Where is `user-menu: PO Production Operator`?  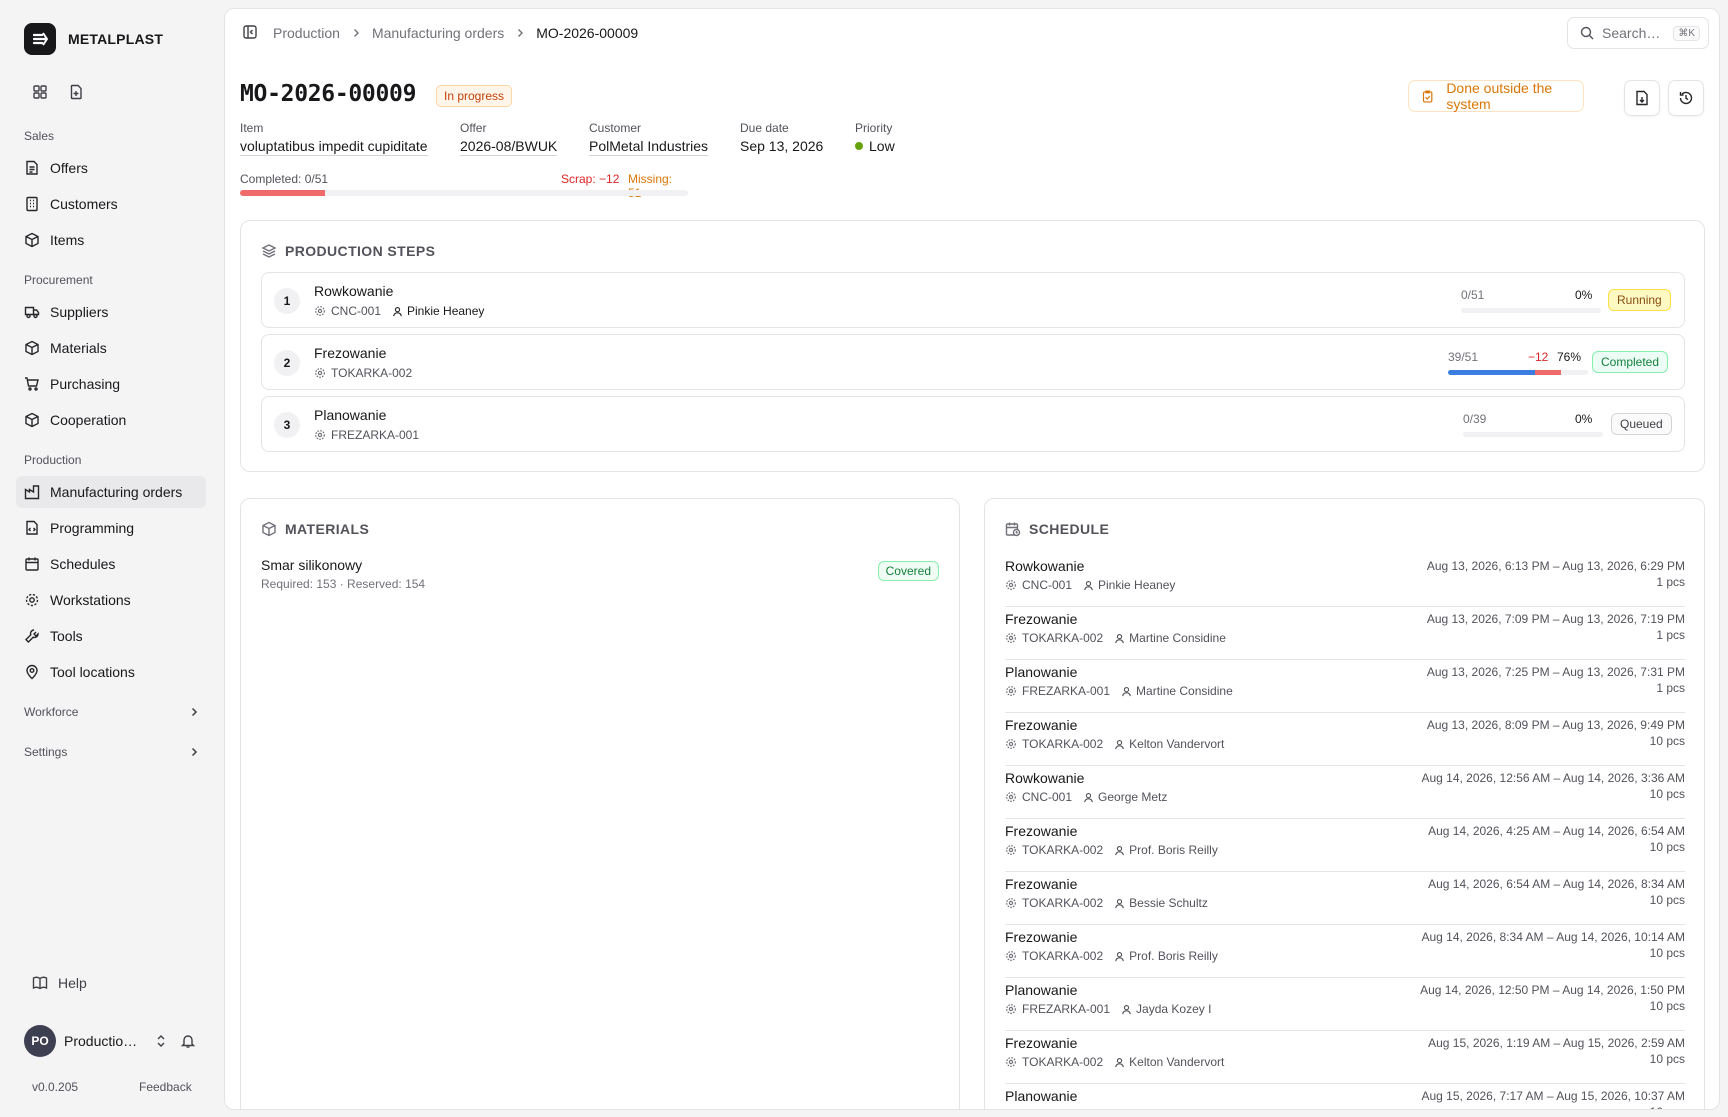 user-menu: PO Production Operator is located at coordinates (96, 1041).